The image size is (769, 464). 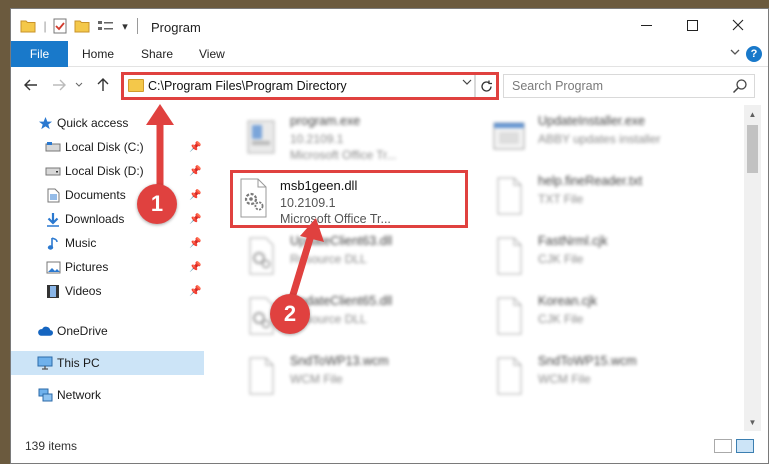 I want to click on search-box: Search Program, so click(x=629, y=86).